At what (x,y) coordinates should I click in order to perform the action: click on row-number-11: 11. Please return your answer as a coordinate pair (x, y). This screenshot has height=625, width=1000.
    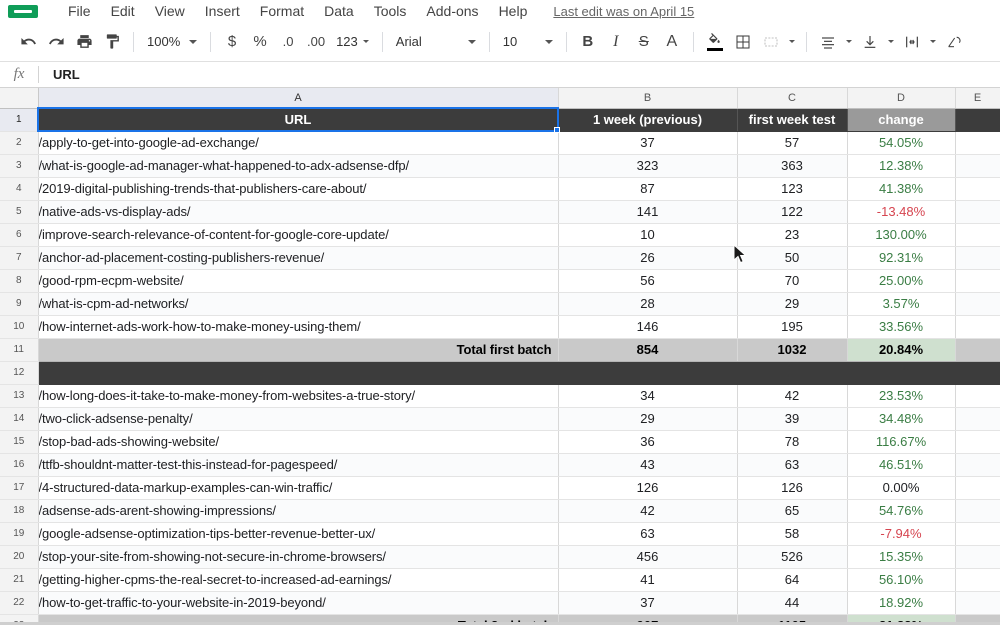
    Looking at the image, I should click on (19, 350).